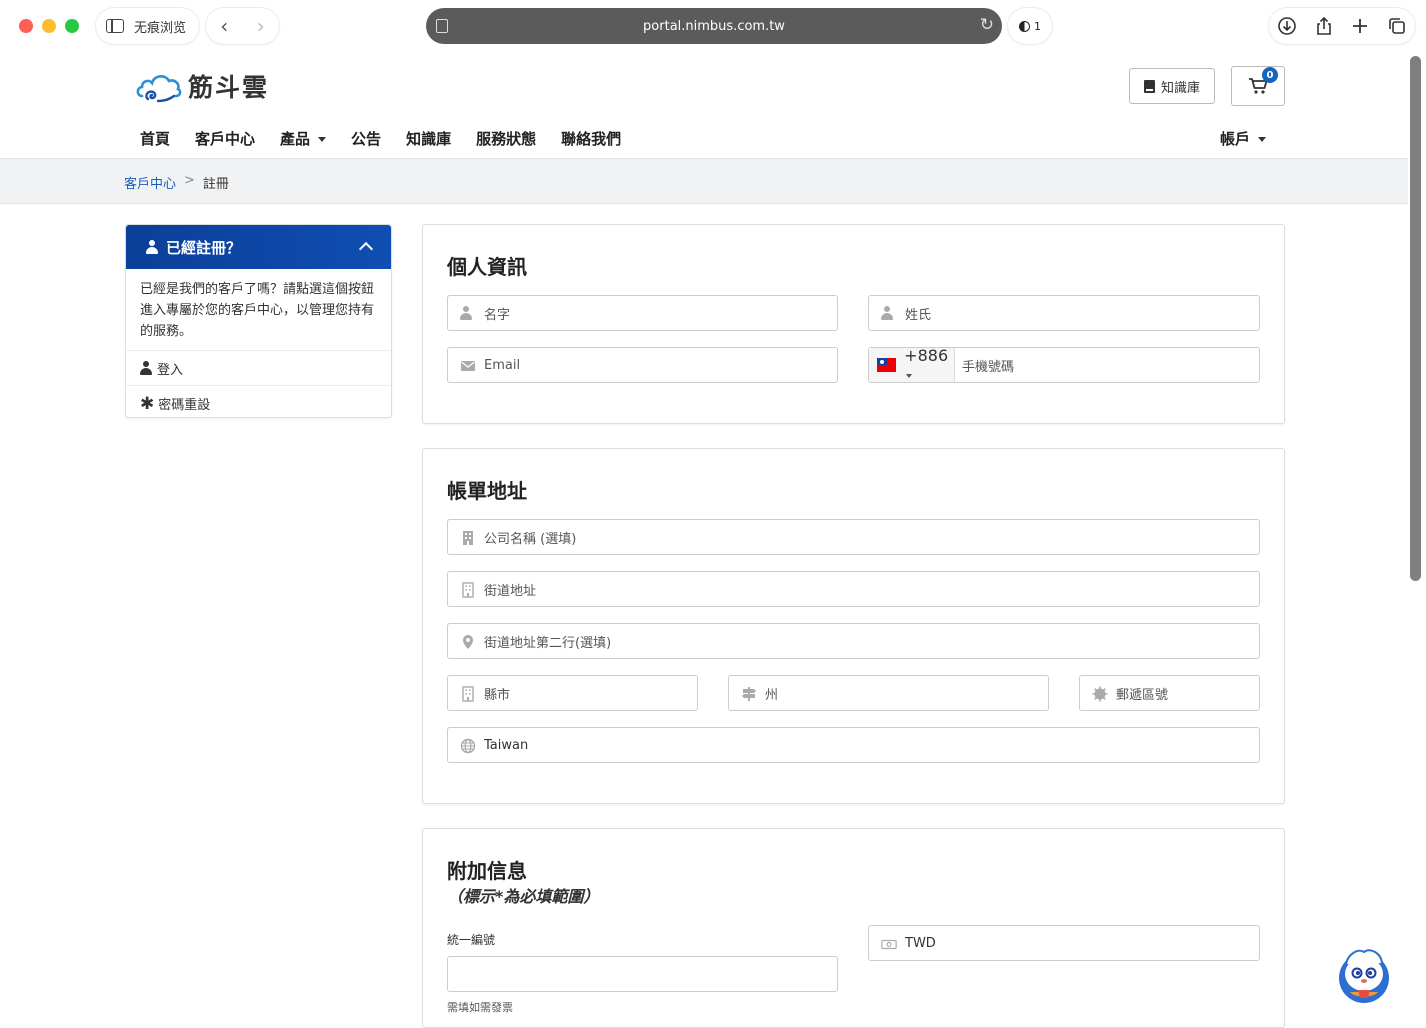  Describe the element at coordinates (853, 928) in the screenshot. I see `additional-info-card: 附加信息 （標示*為必填範圍） 統一編號 需填如需發票 TWD` at that location.